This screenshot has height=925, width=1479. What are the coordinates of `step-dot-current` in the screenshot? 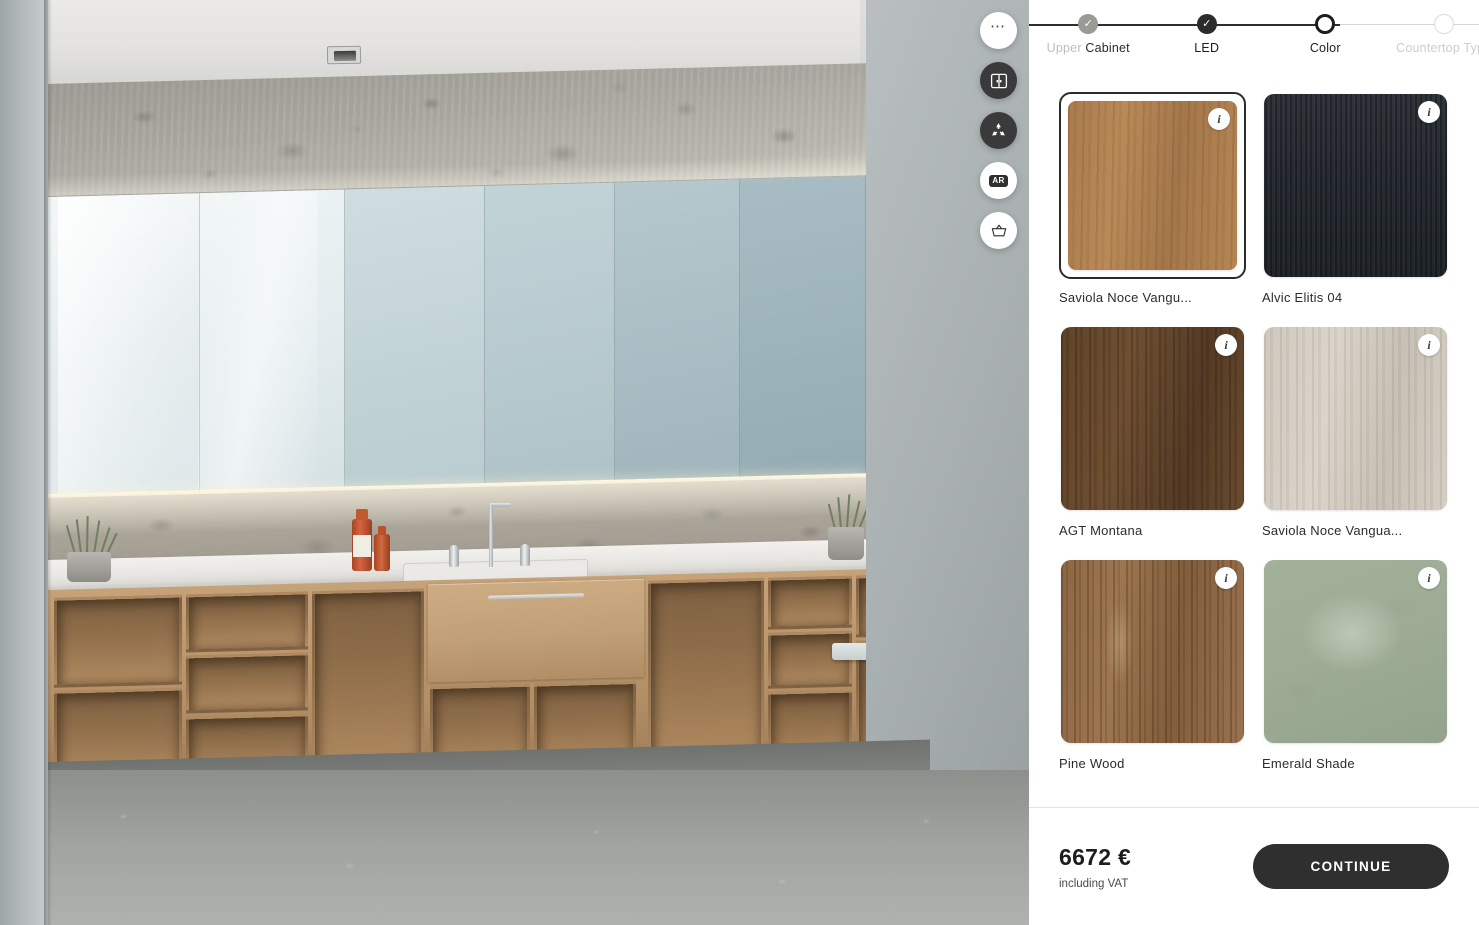 It's located at (1325, 24).